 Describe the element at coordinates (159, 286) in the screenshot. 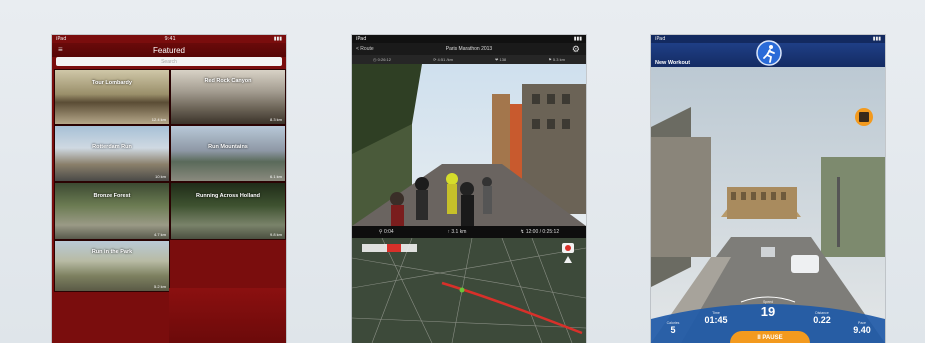

I see `tile-distance: 5.2 km` at that location.